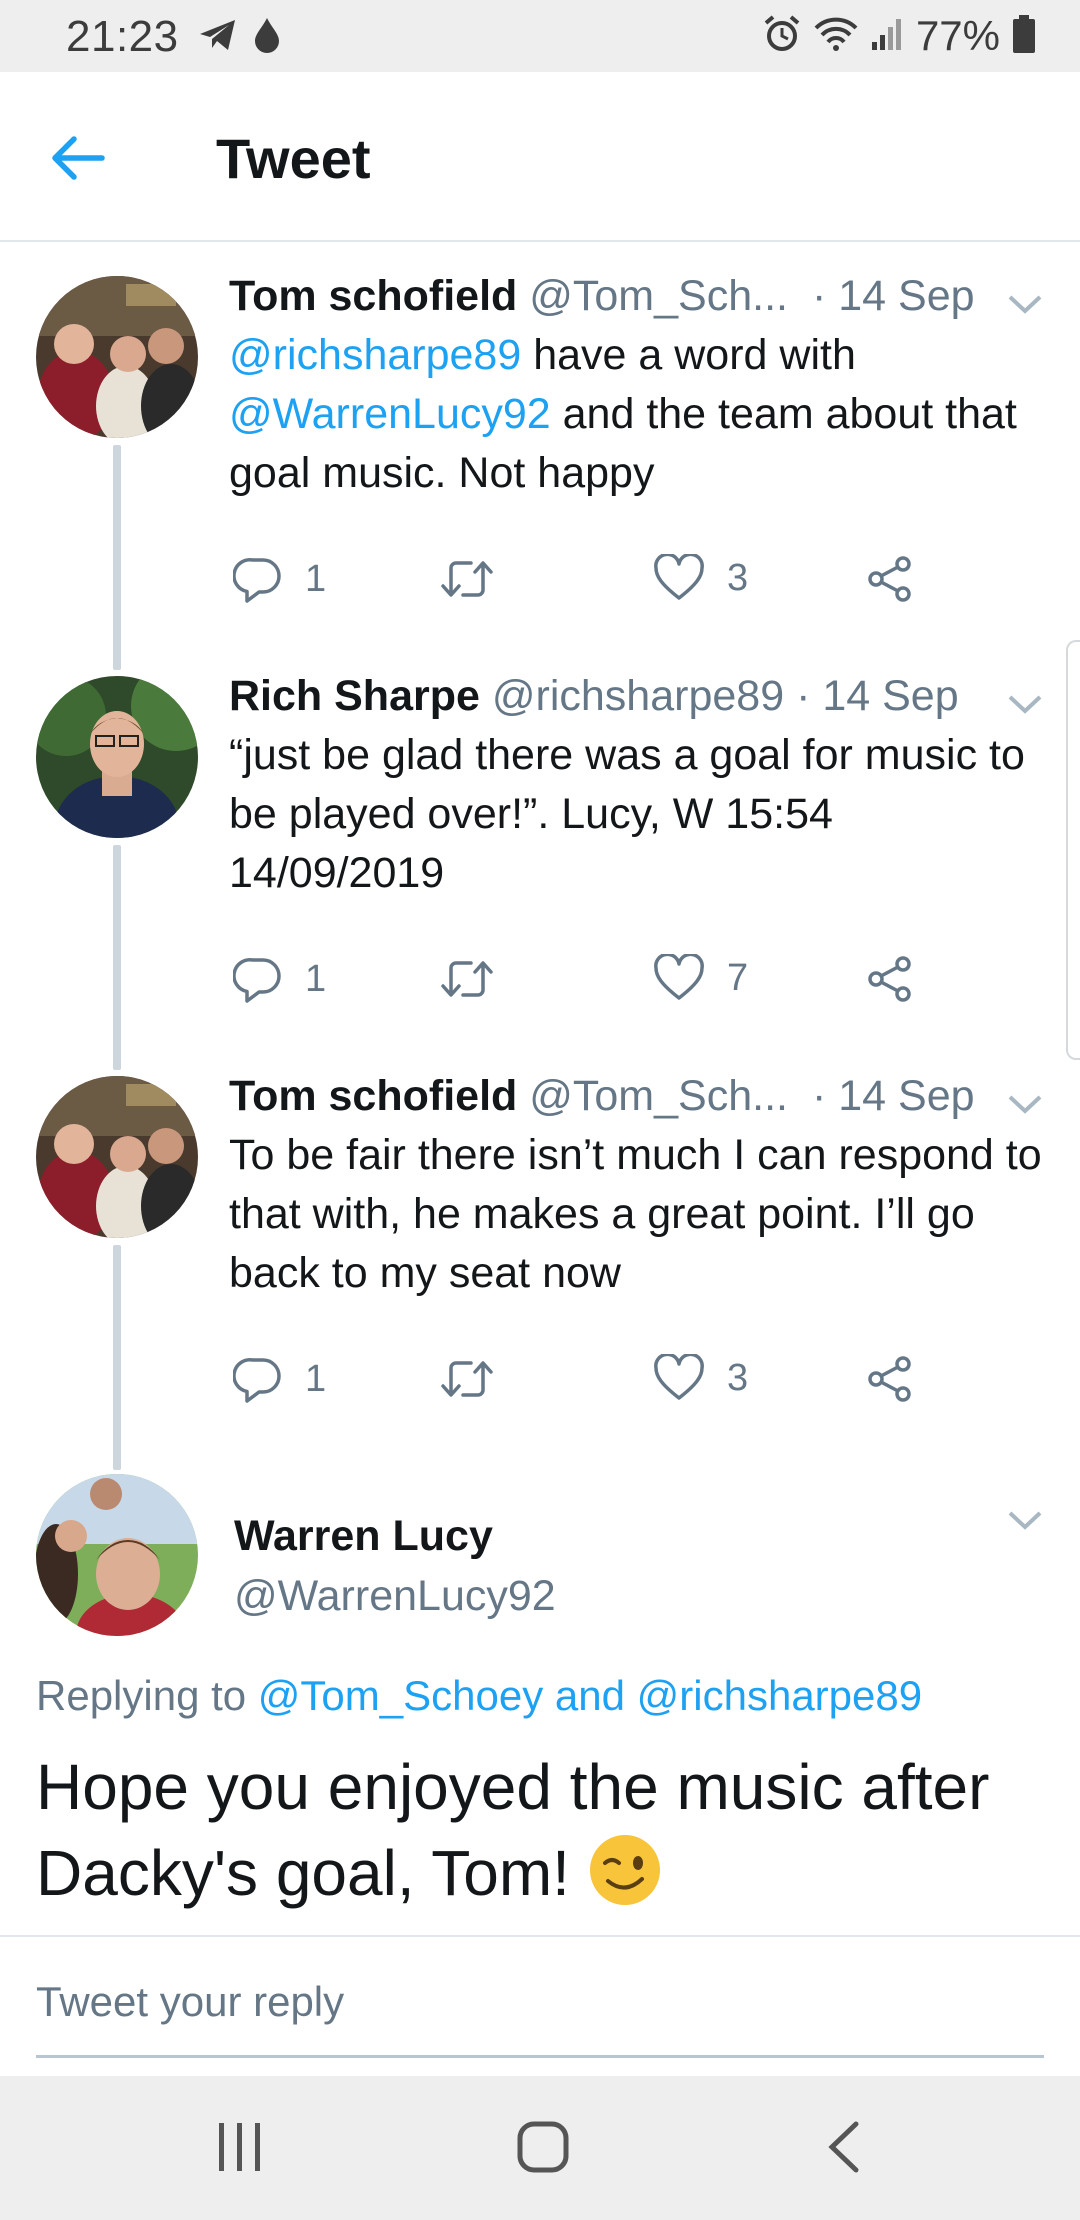 The height and width of the screenshot is (2220, 1080). Describe the element at coordinates (218, 37) in the screenshot. I see `telegram-icon` at that location.